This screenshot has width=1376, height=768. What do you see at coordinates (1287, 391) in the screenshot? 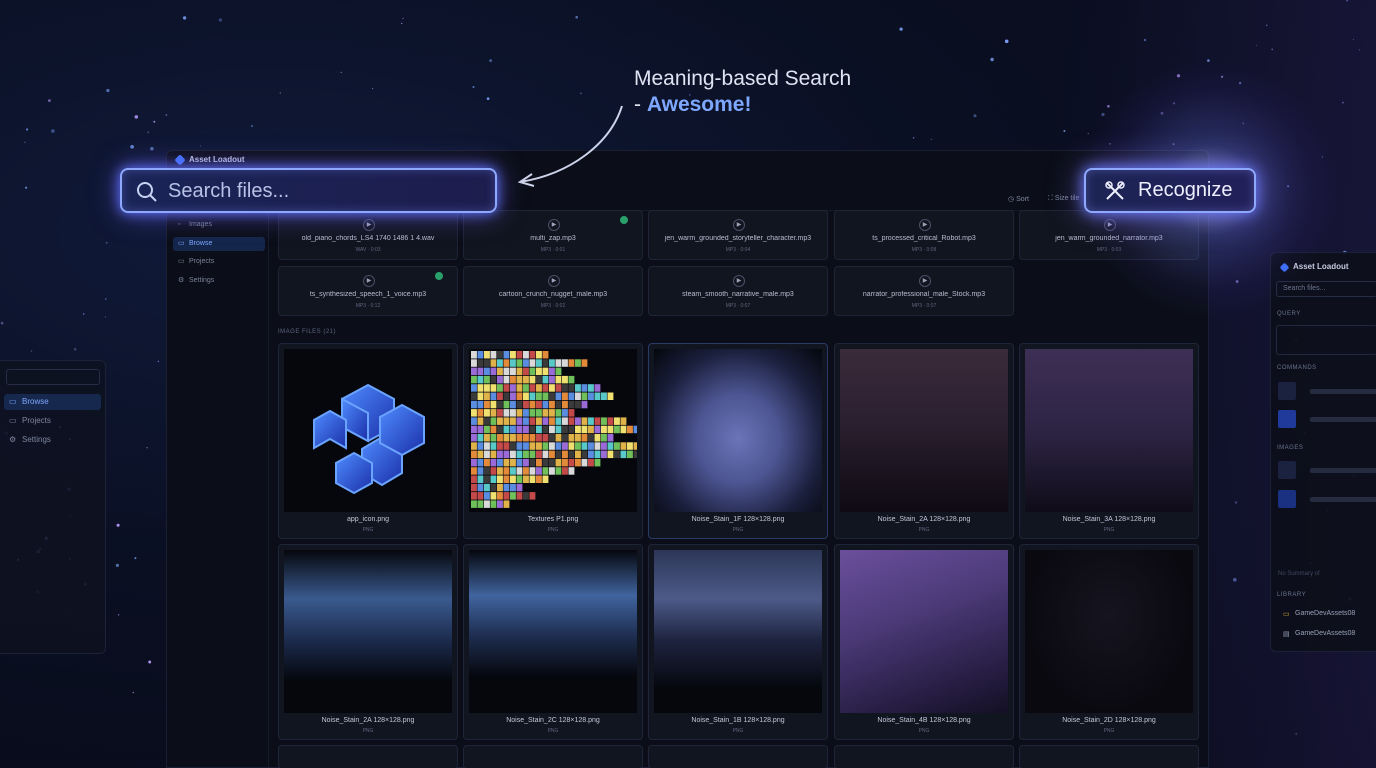
I see `thumbnail-image` at bounding box center [1287, 391].